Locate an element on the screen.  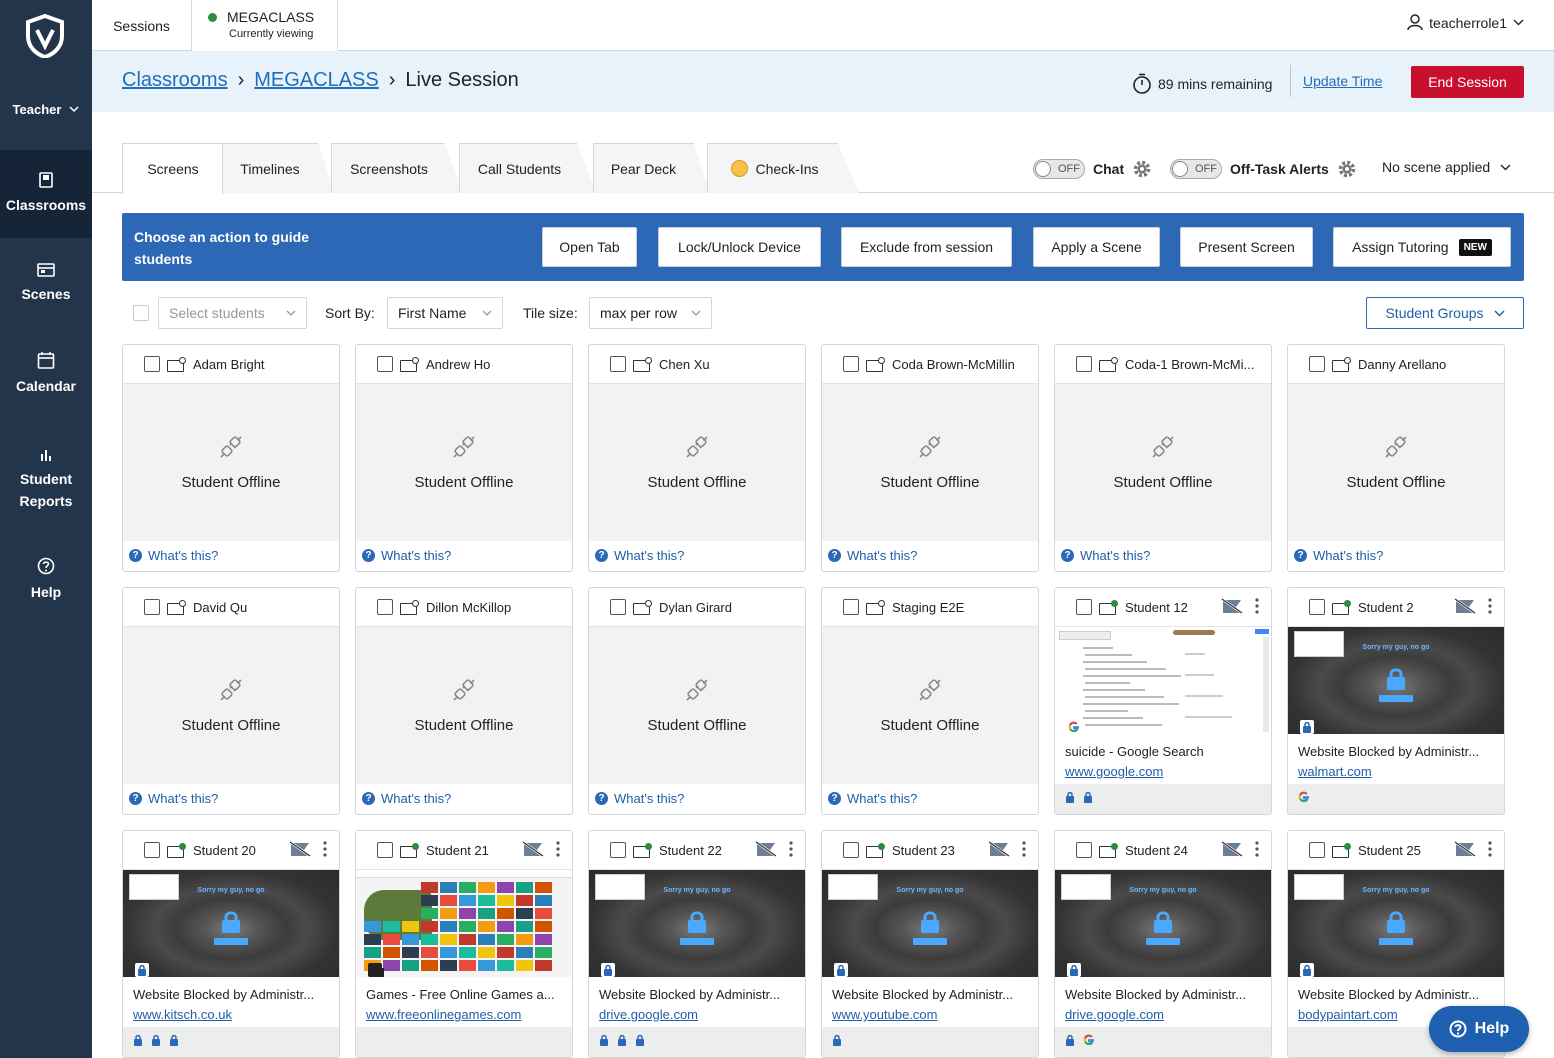
off-task-alerts-toggle: OFF is located at coordinates (1196, 169).